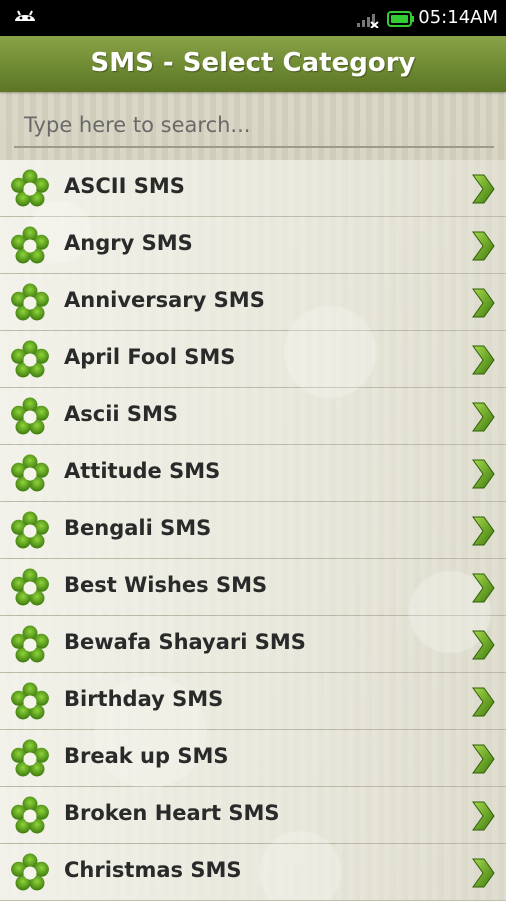 The width and height of the screenshot is (506, 901). What do you see at coordinates (146, 756) in the screenshot?
I see `category-label: Break up SMS` at bounding box center [146, 756].